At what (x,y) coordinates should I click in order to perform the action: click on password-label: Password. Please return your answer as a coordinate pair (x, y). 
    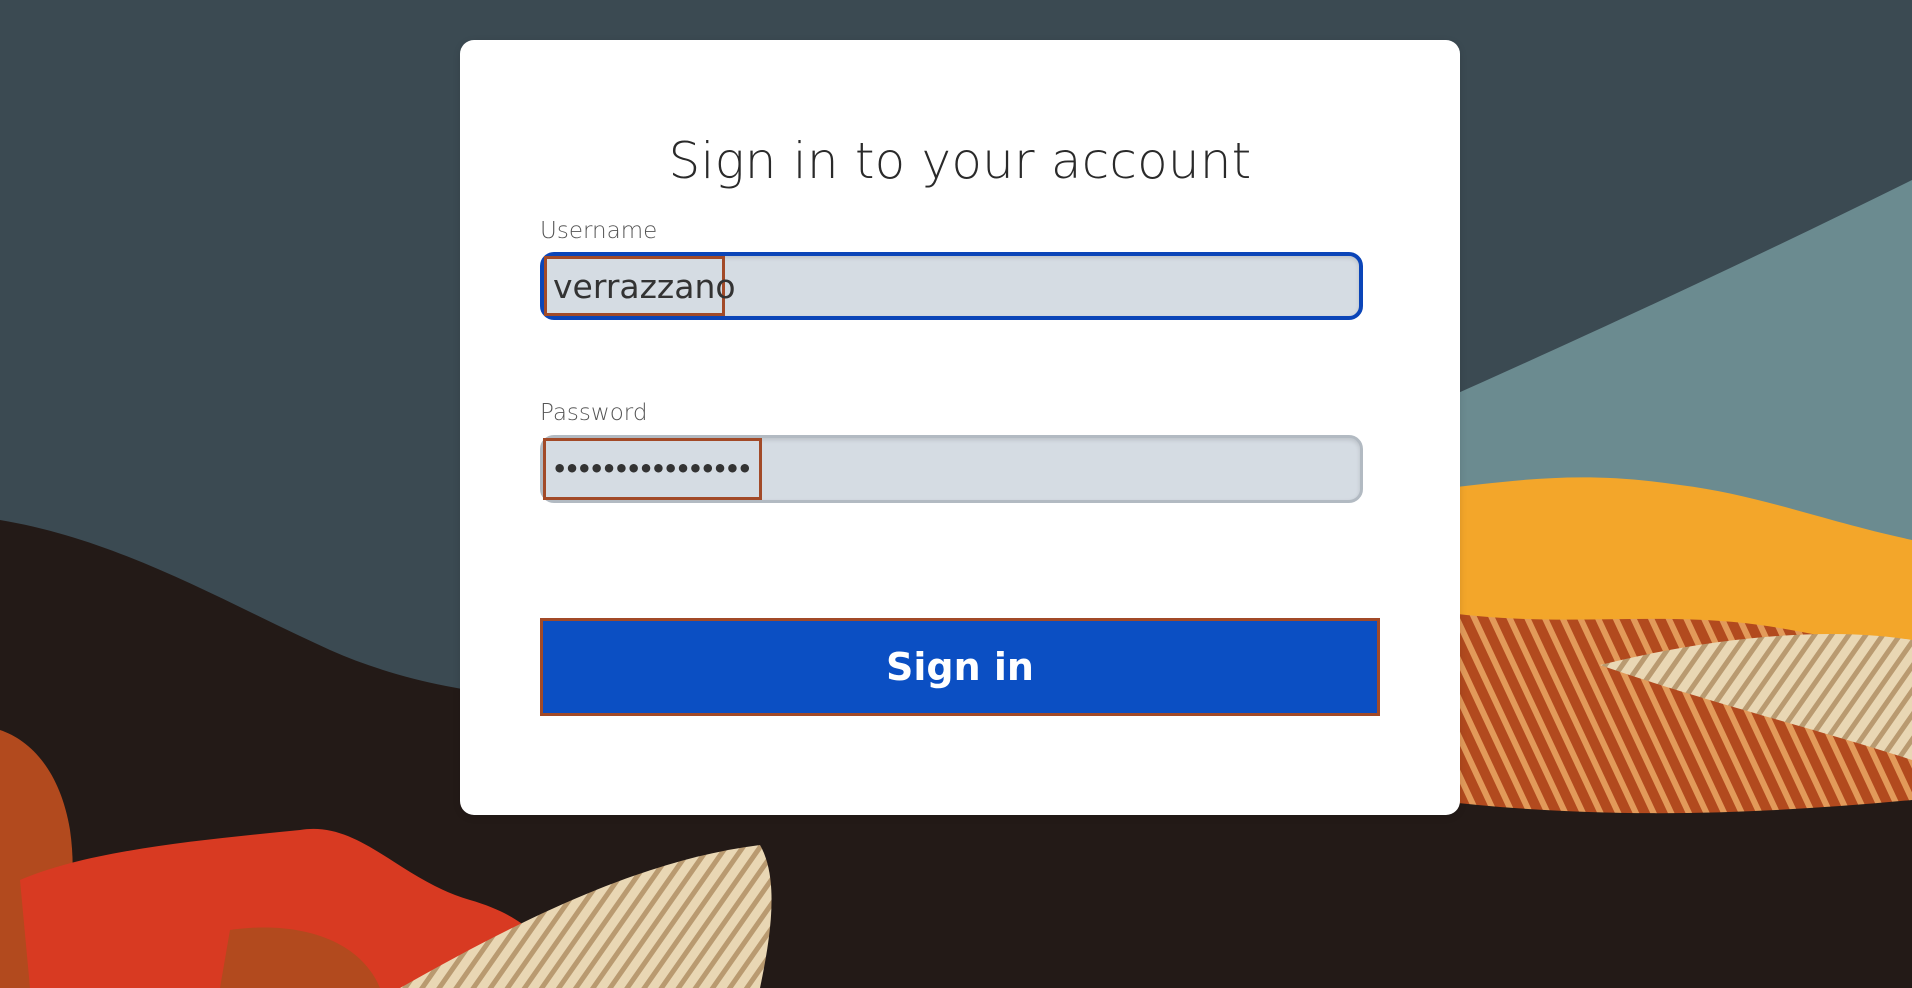
    Looking at the image, I should click on (594, 413).